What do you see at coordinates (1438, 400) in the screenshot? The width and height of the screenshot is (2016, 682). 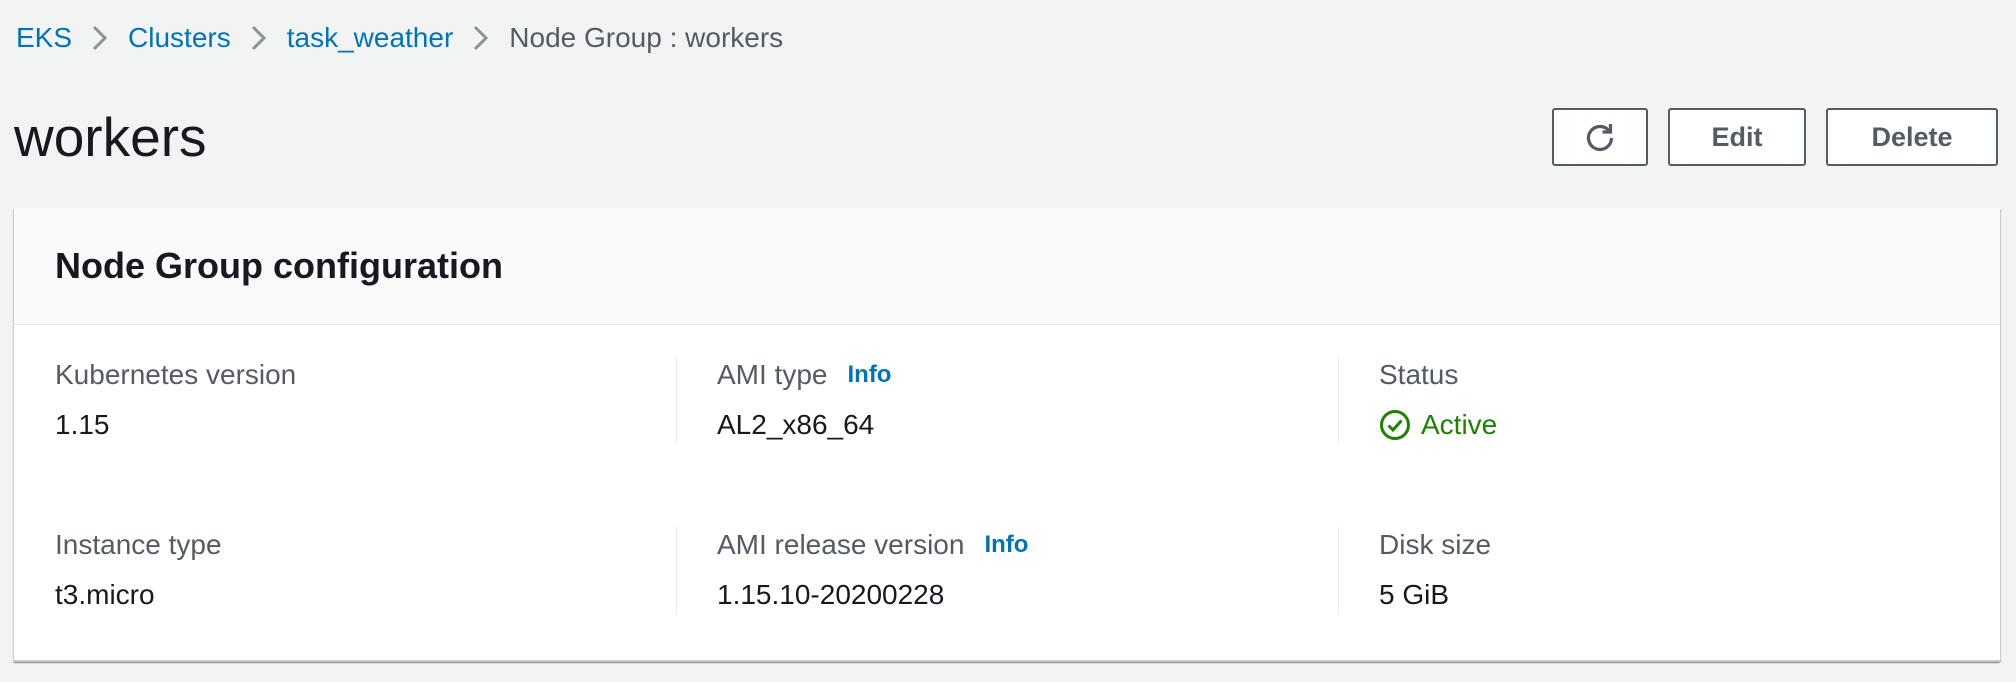 I see `status-field: Status Active` at bounding box center [1438, 400].